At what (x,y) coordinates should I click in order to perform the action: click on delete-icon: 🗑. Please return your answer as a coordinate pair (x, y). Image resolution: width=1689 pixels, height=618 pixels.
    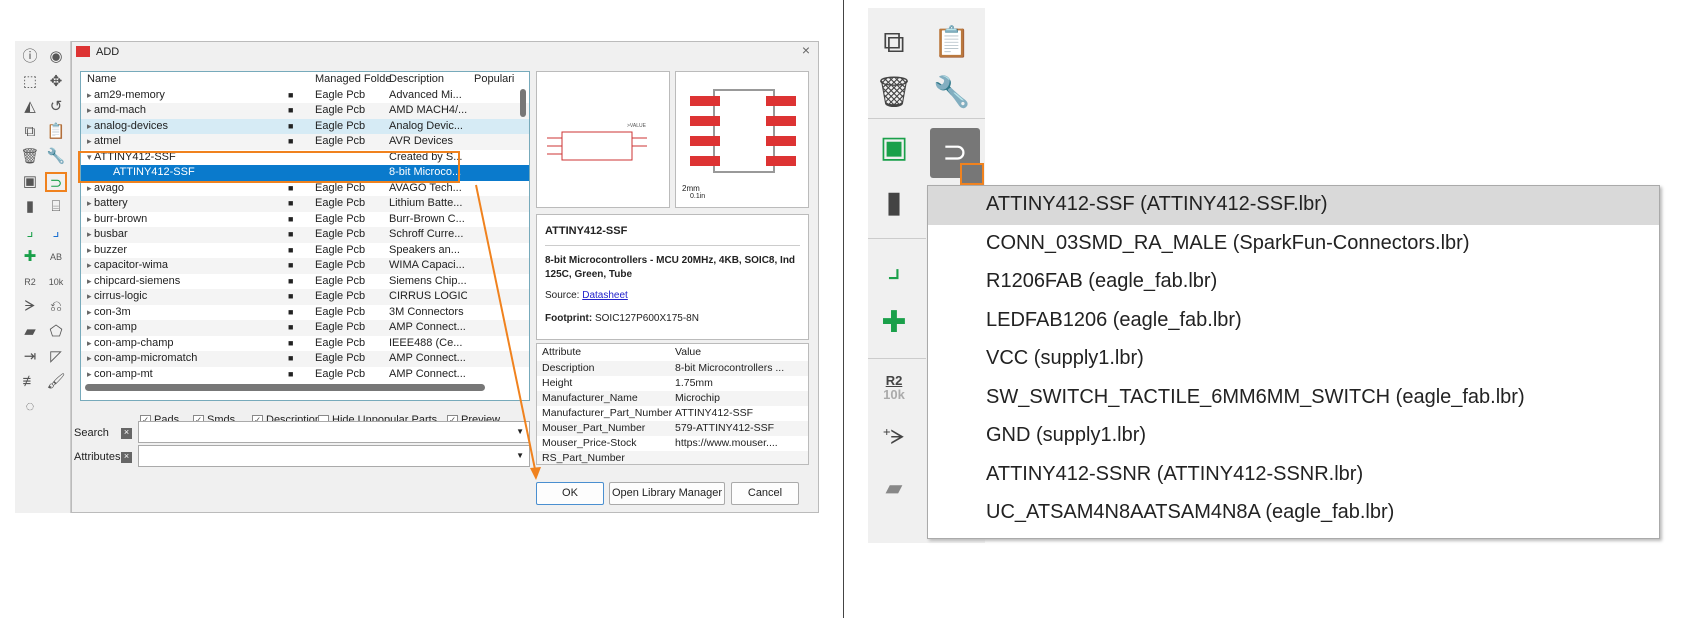
    Looking at the image, I should click on (894, 93).